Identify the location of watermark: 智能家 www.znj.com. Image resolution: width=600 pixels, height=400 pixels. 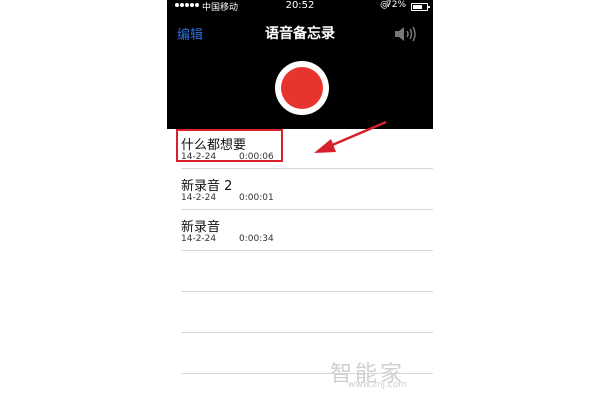
(369, 373).